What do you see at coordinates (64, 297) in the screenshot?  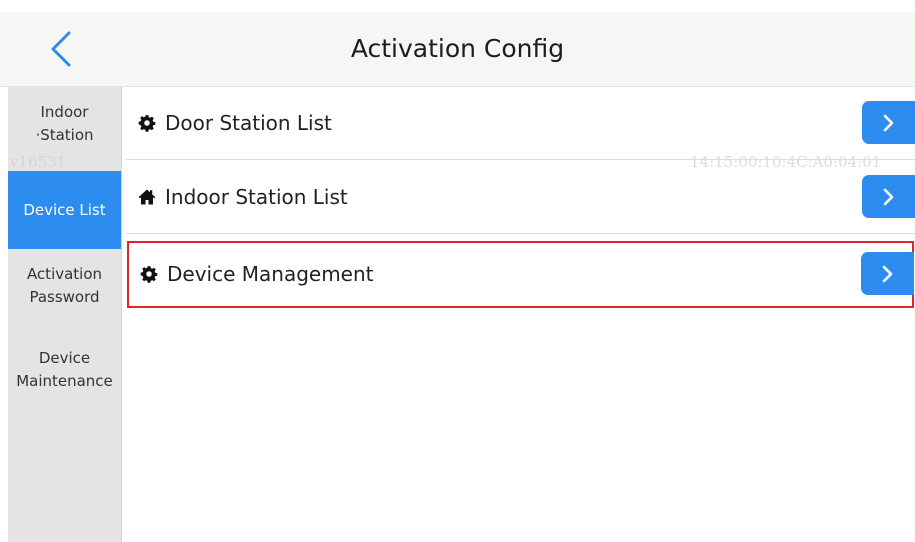 I see `sidebar-item-label: Password` at bounding box center [64, 297].